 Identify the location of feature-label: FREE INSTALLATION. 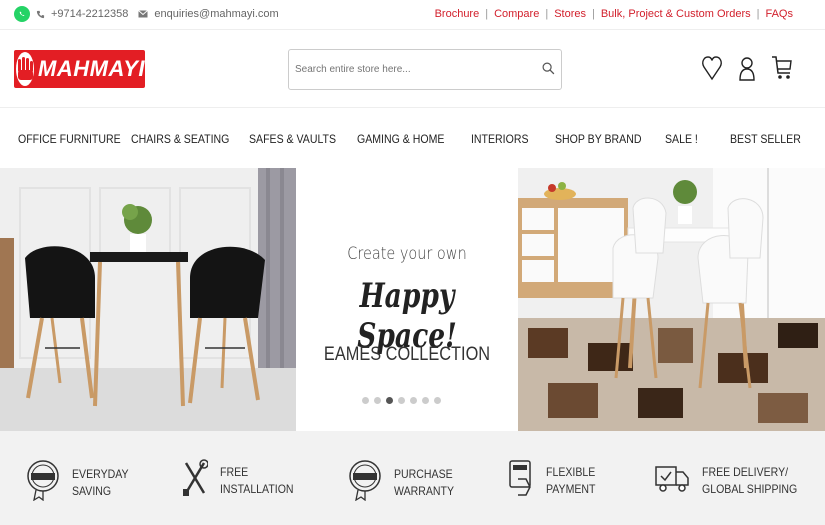
(257, 480).